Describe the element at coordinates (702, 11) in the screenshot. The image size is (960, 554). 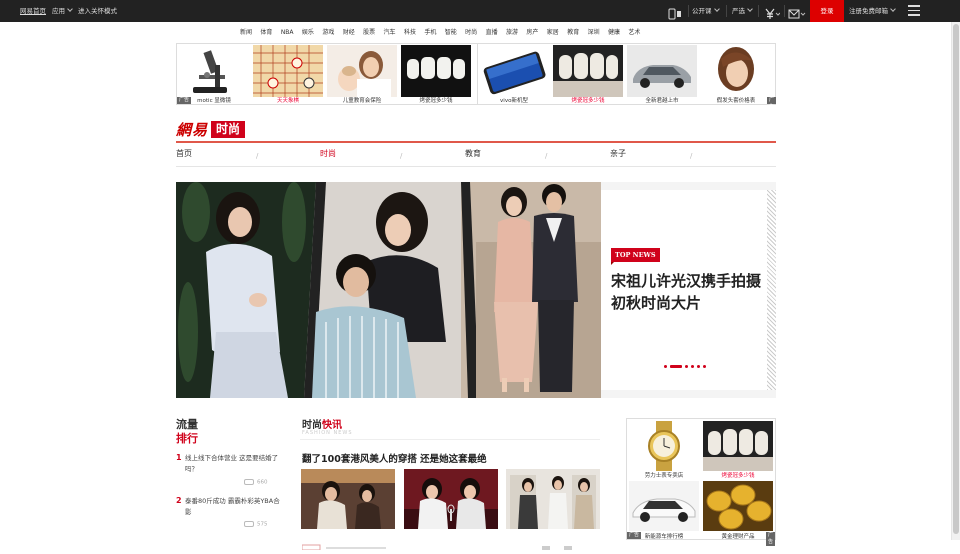
I see `public-class-label: 公开课` at that location.